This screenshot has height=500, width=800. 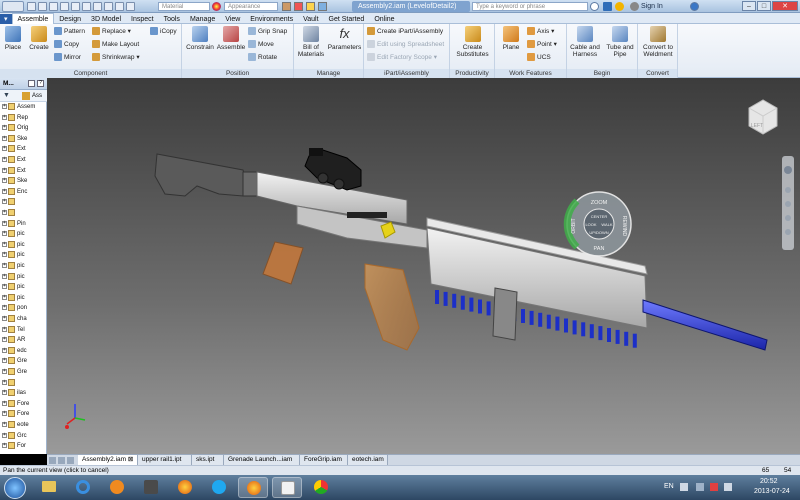 I want to click on wheel-walk: WALK, so click(x=607, y=224).